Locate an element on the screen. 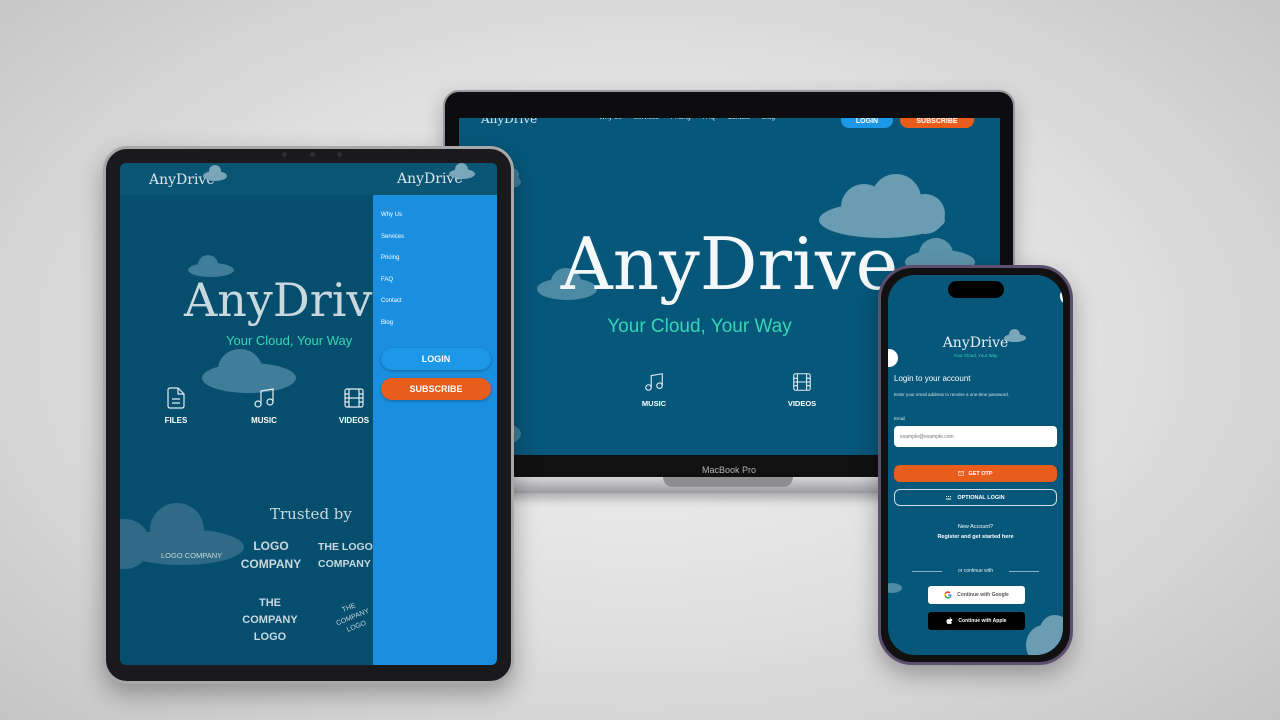 The width and height of the screenshot is (1280, 720). google-login-button: Continue with Google is located at coordinates (976, 595).